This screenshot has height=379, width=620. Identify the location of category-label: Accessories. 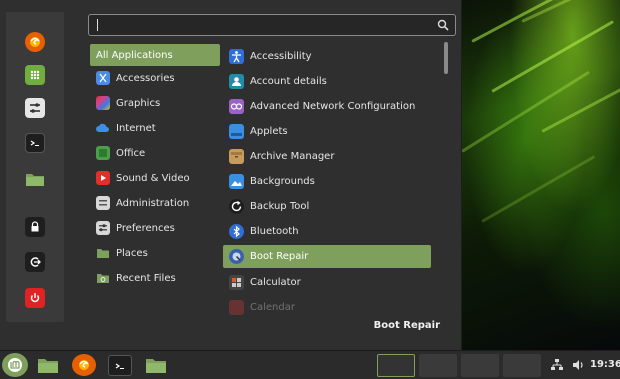
(145, 78).